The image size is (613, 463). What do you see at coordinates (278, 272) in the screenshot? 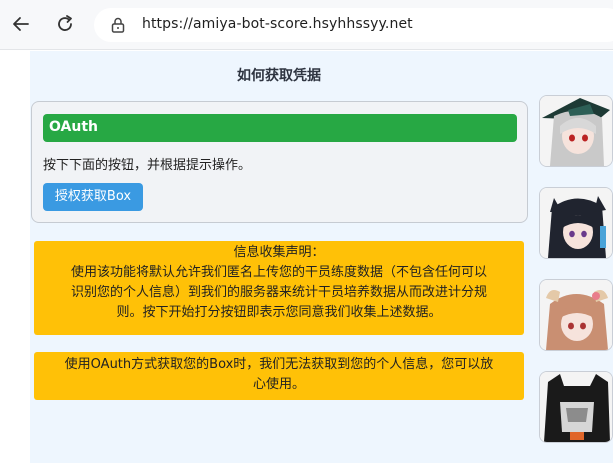
I see `notice-line: 使用该功能将默认允许我们匿名上传您的干员练度数据（不包含任何可以` at bounding box center [278, 272].